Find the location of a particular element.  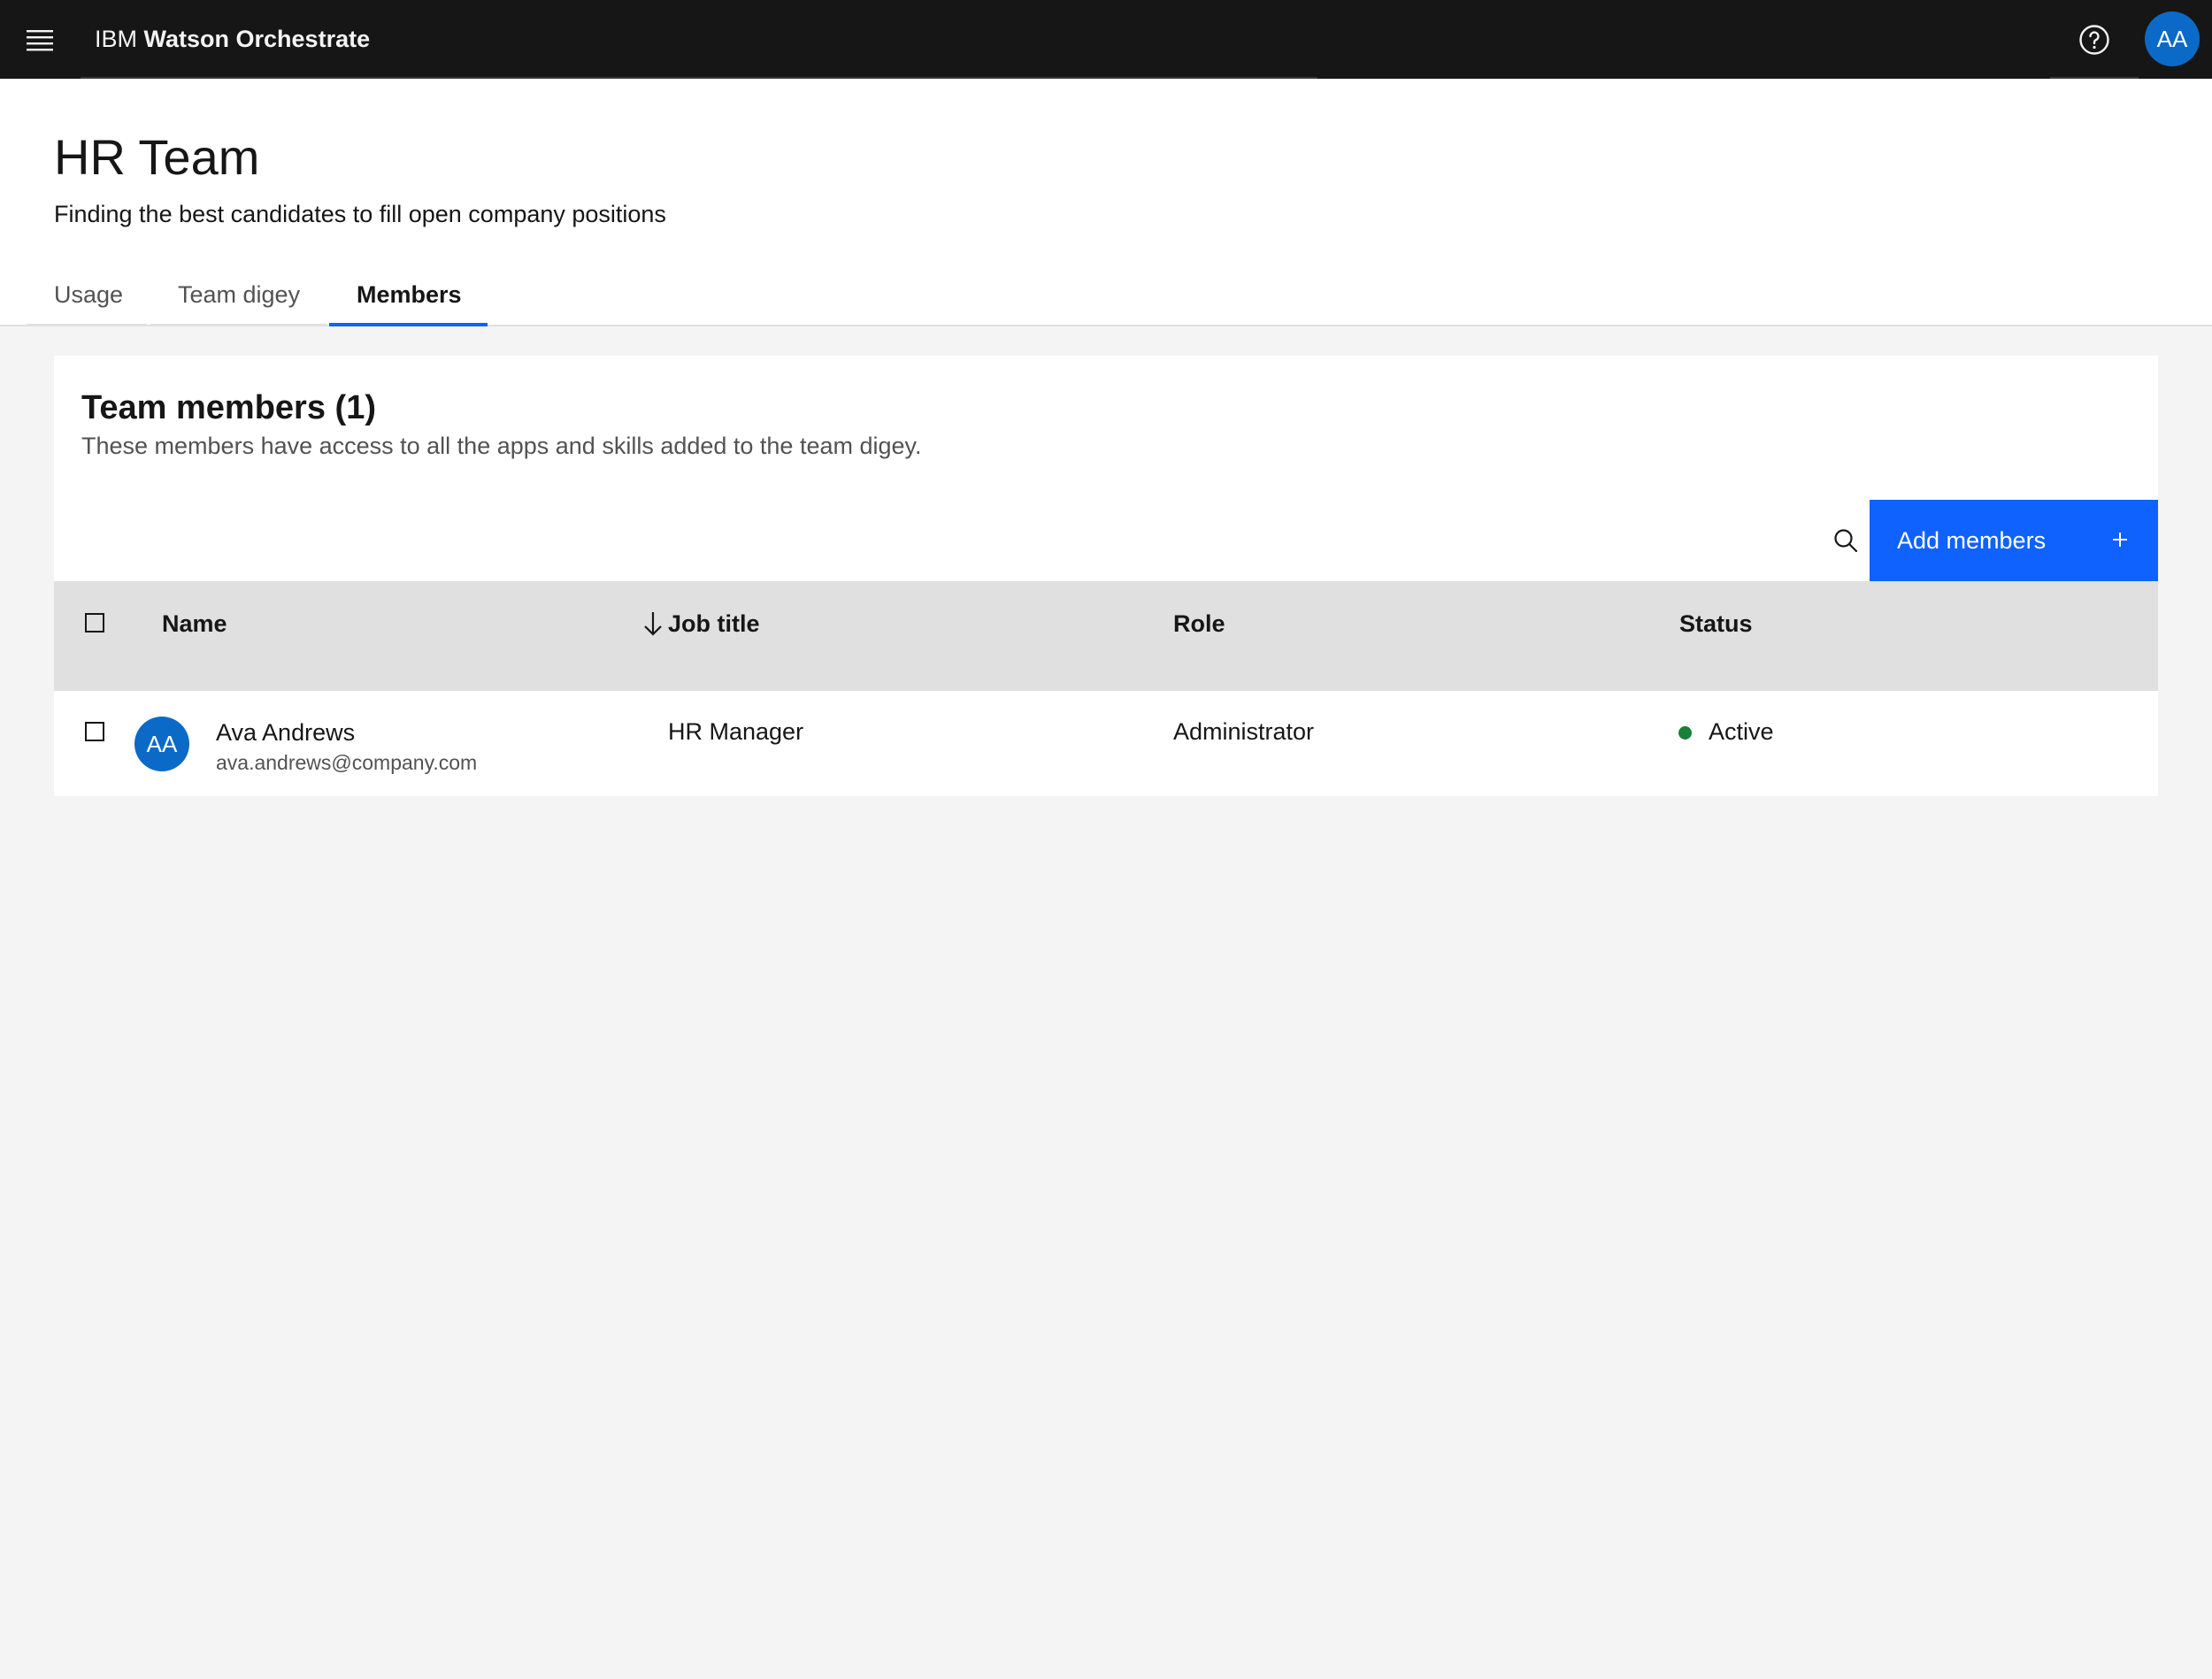

add-members-label: Add members is located at coordinates (1972, 540).